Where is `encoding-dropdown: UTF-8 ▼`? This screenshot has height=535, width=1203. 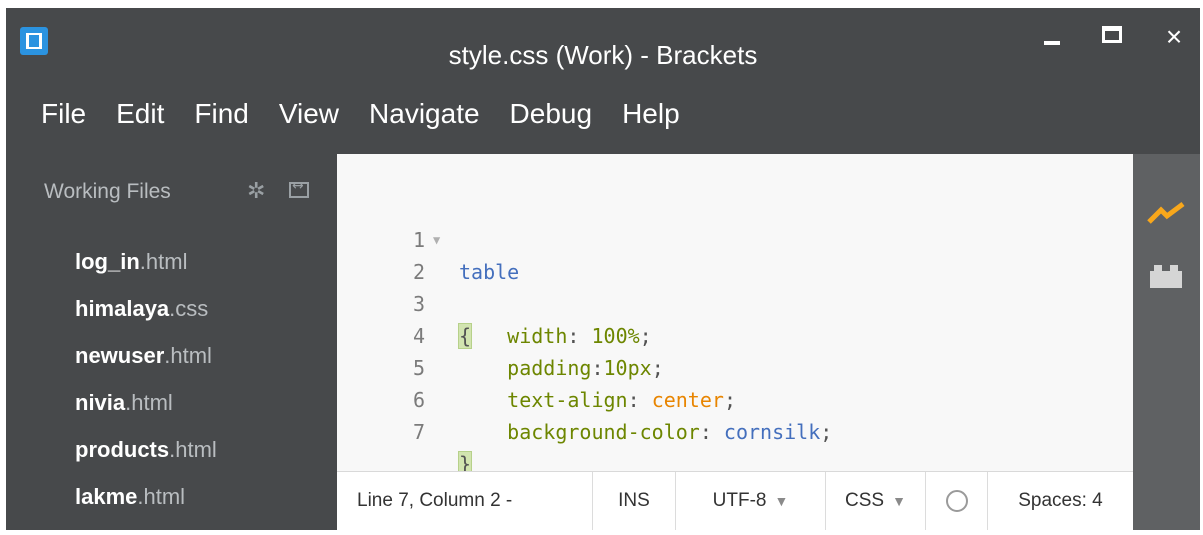
encoding-dropdown: UTF-8 ▼ is located at coordinates (750, 501).